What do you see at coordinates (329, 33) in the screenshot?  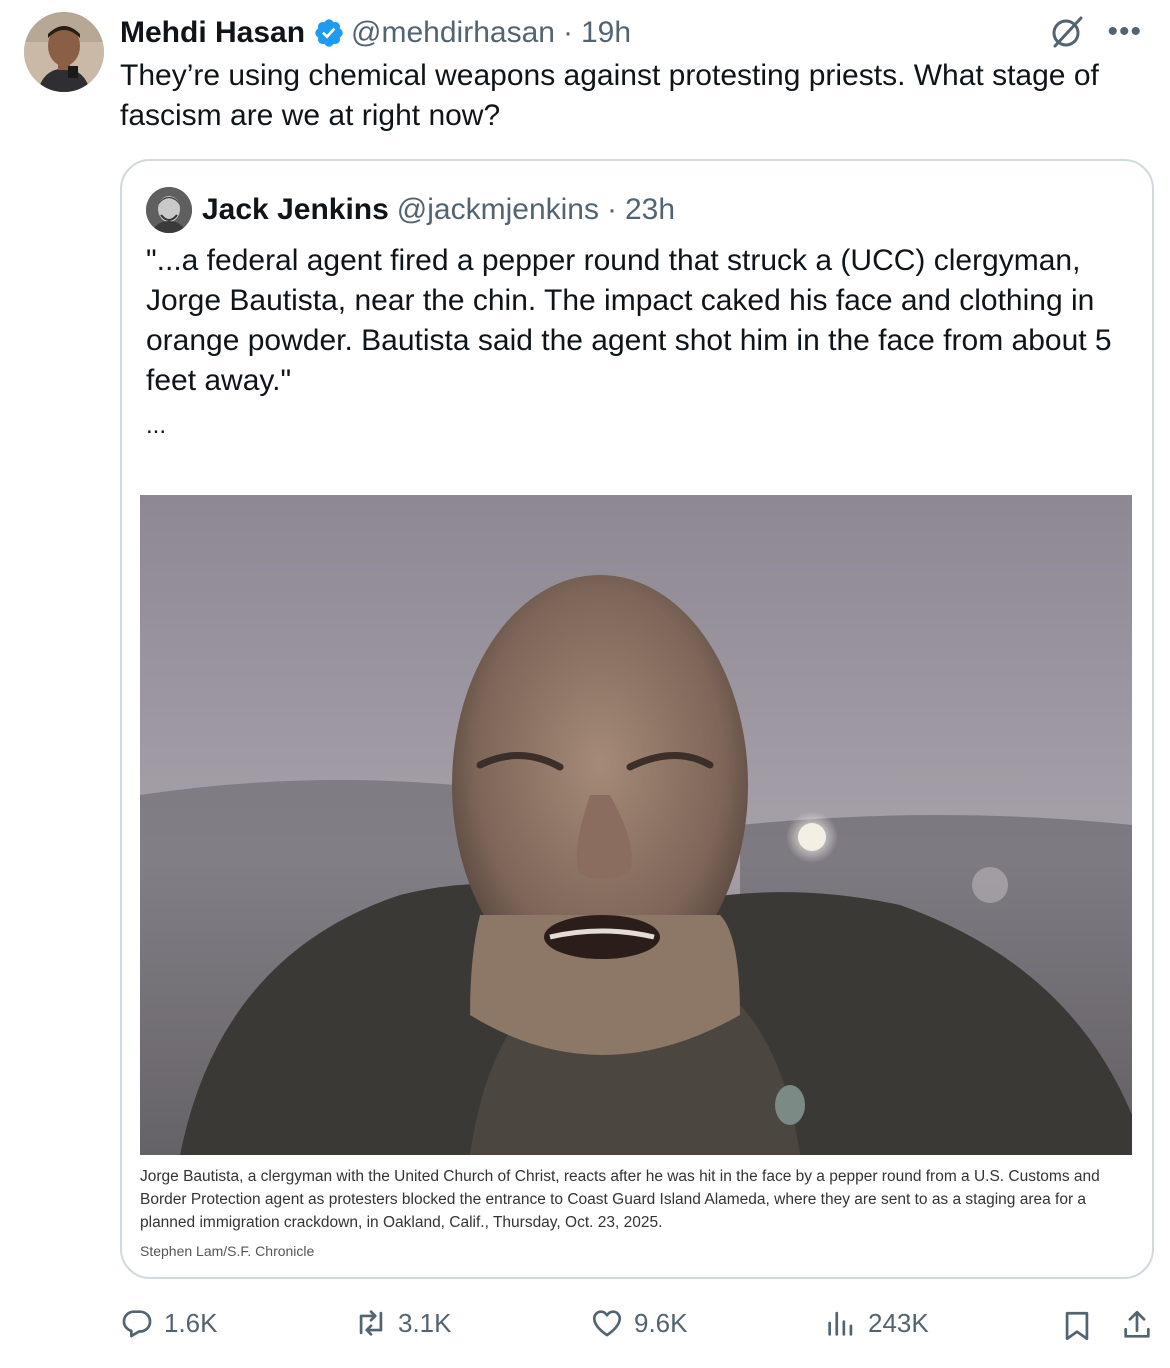 I see `verified-badge-icon` at bounding box center [329, 33].